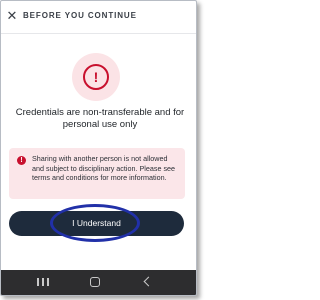 The width and height of the screenshot is (320, 300). What do you see at coordinates (95, 282) in the screenshot?
I see `home-icon` at bounding box center [95, 282].